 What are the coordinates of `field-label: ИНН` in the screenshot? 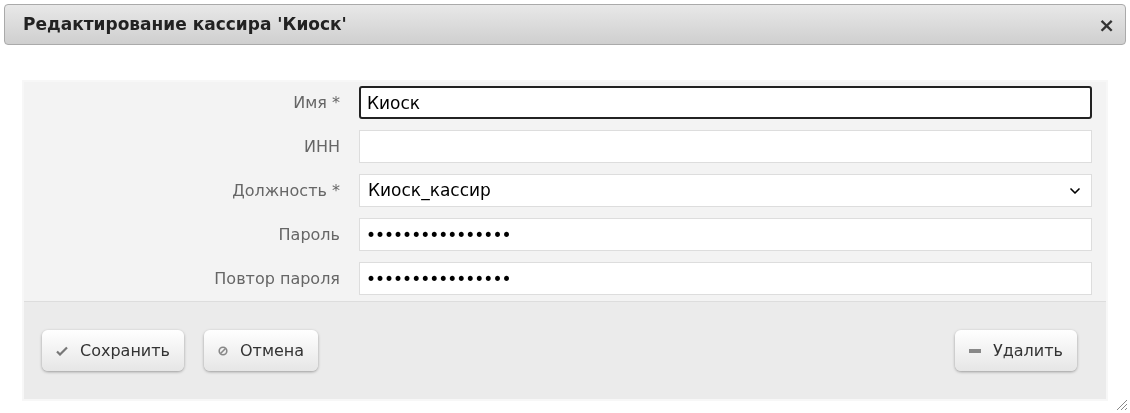 It's located at (321, 146).